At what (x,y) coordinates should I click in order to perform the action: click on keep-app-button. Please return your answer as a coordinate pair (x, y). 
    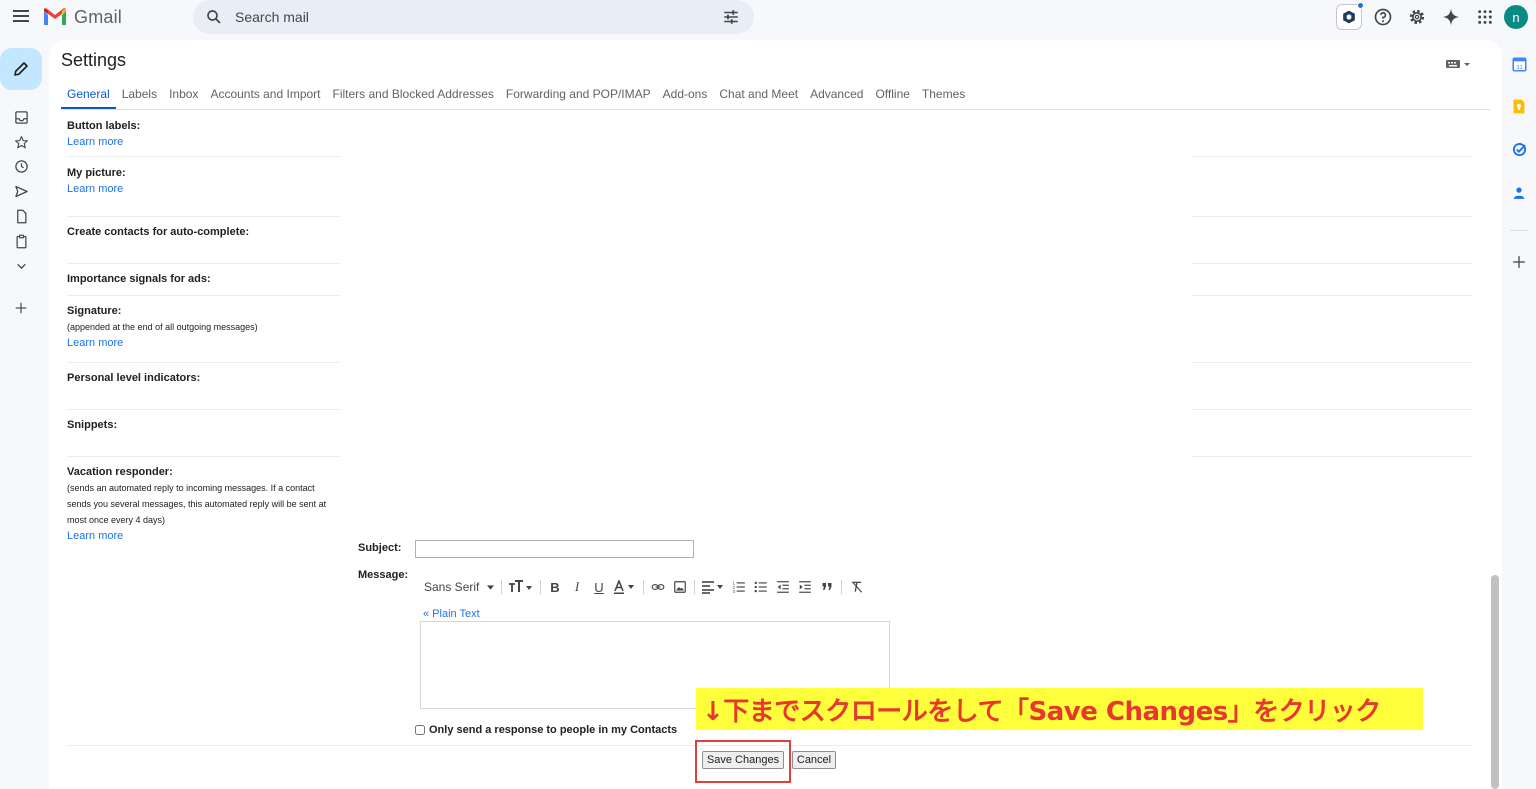
    Looking at the image, I should click on (1519, 106).